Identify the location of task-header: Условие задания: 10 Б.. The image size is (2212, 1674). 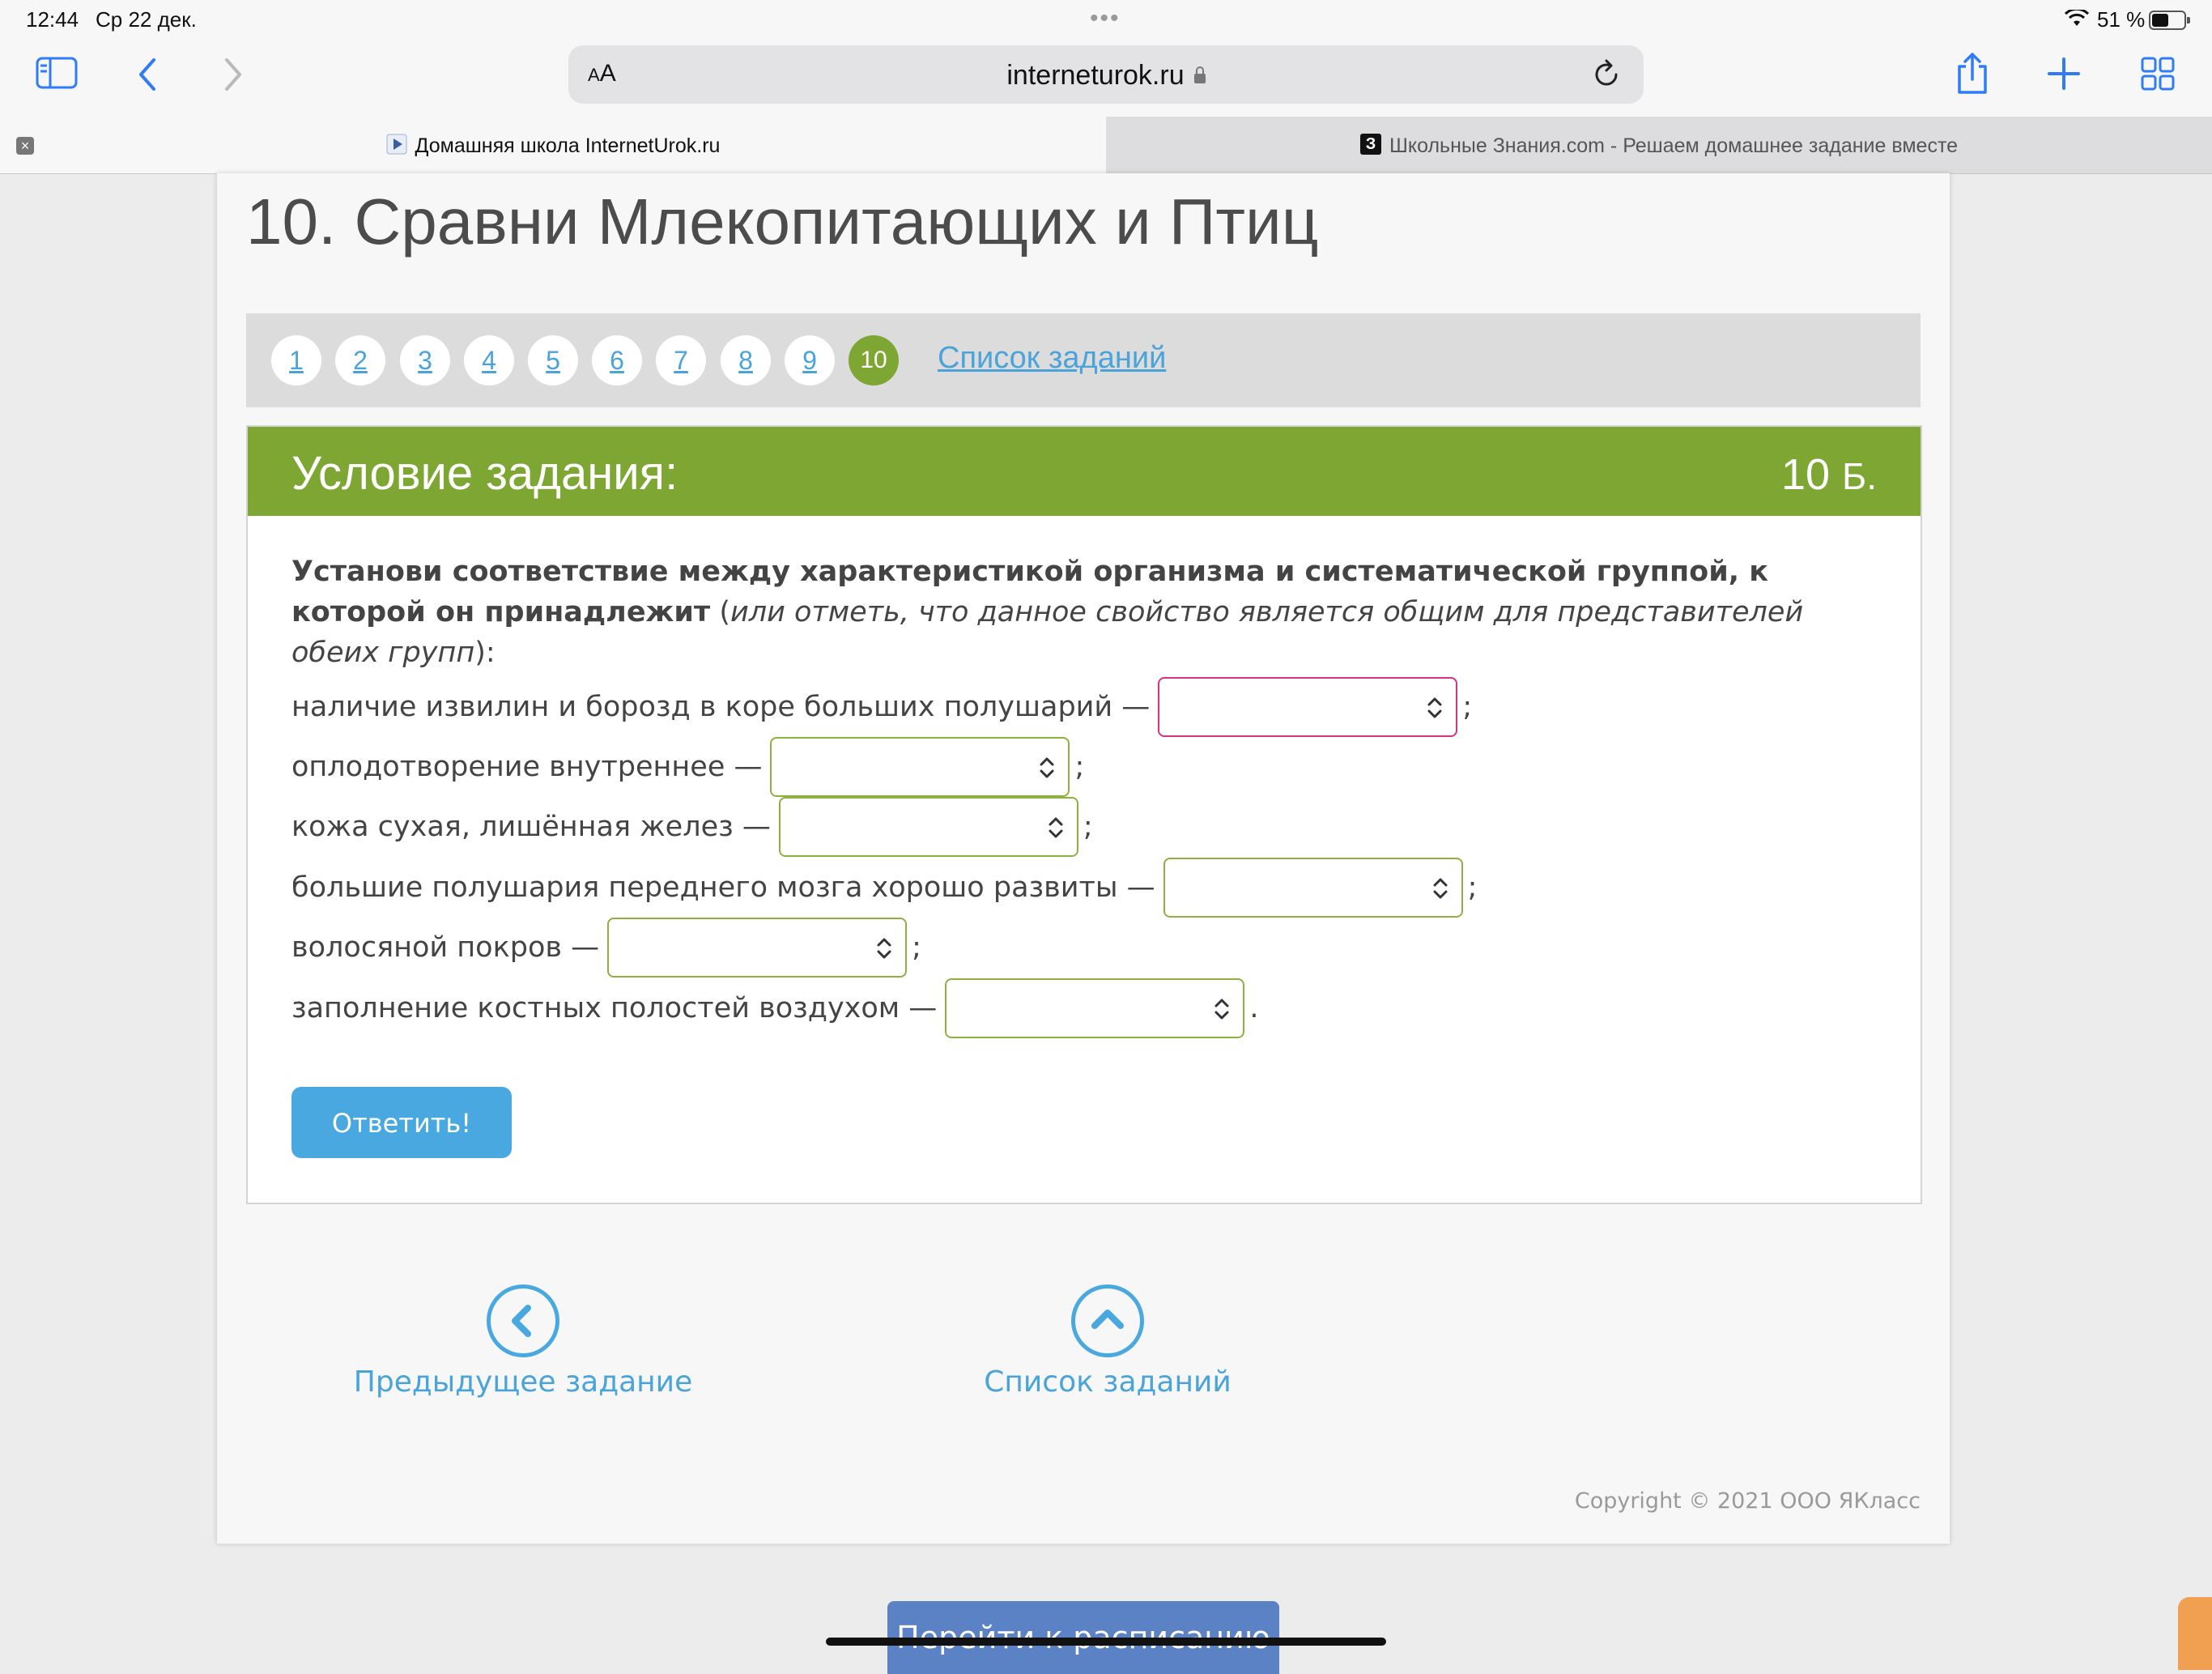
(1085, 471).